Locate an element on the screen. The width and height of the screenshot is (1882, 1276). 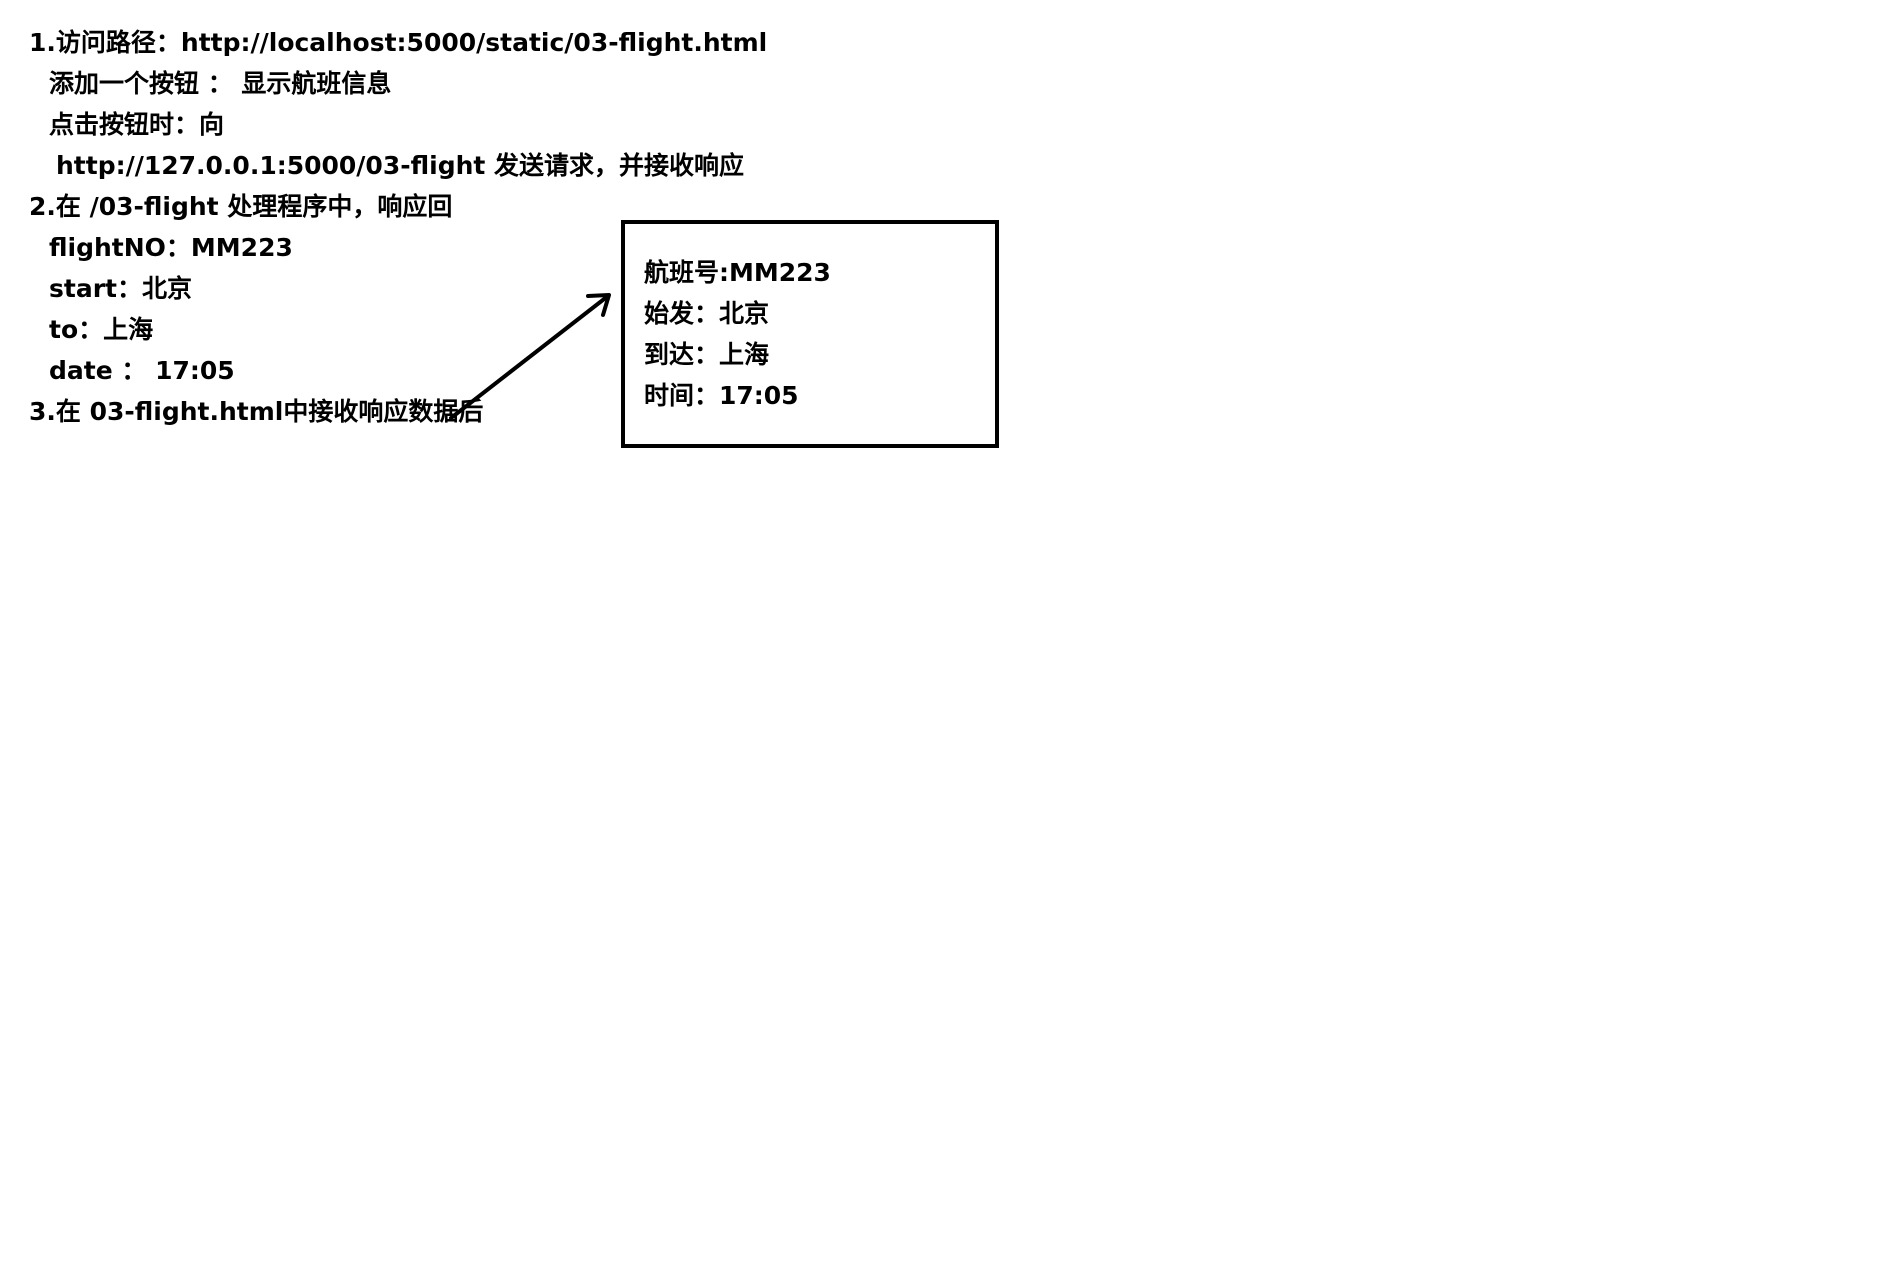
time-text: 时间：17:05 is located at coordinates (721, 395).